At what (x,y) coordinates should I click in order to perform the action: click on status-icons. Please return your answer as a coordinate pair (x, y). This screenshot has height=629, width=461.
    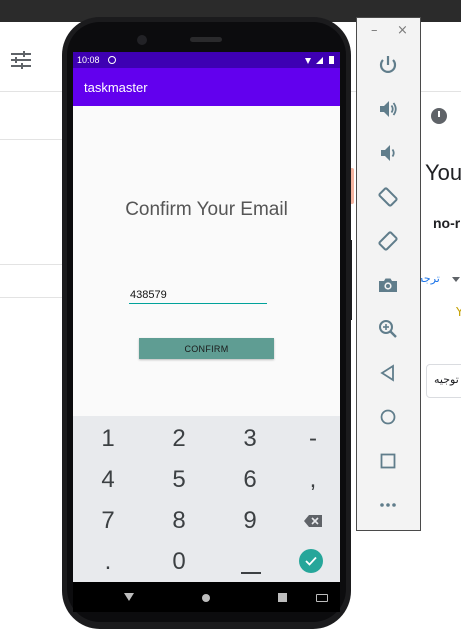
    Looking at the image, I should click on (319, 60).